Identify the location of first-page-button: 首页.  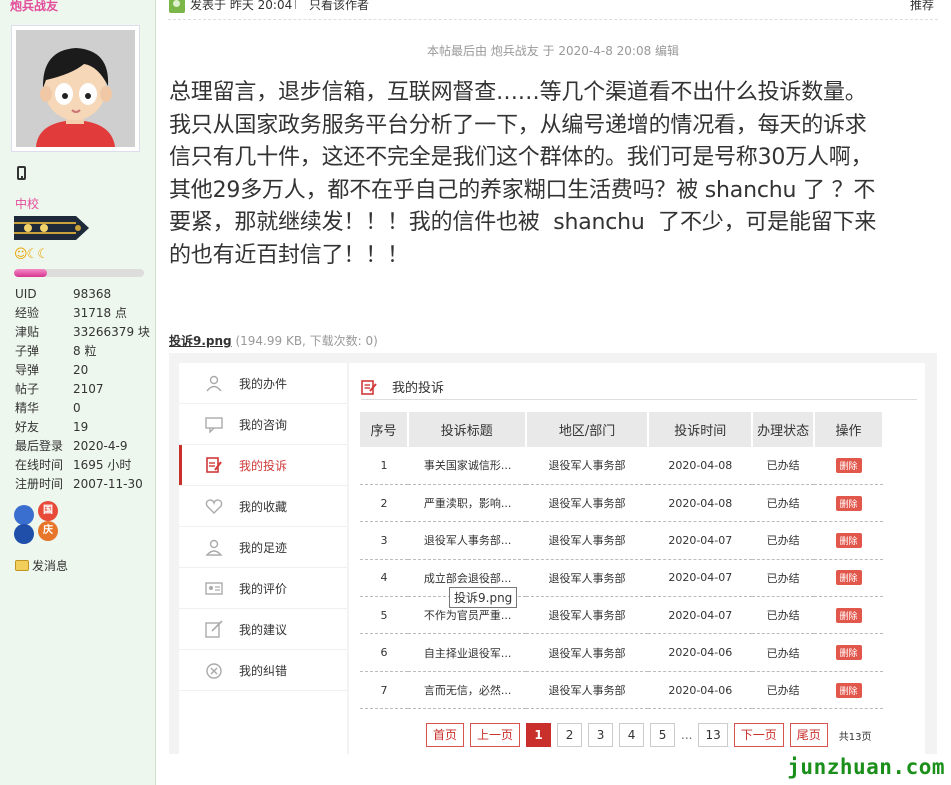
(445, 735).